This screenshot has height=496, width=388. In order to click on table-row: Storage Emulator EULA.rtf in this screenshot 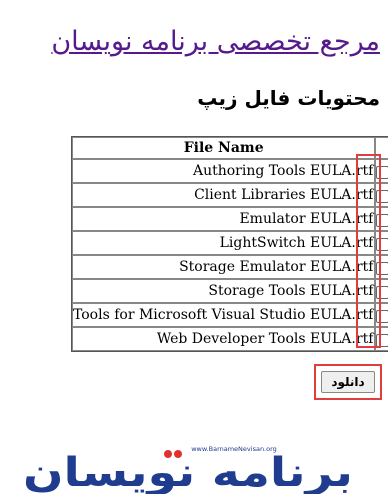, I will do `click(230, 267)`.